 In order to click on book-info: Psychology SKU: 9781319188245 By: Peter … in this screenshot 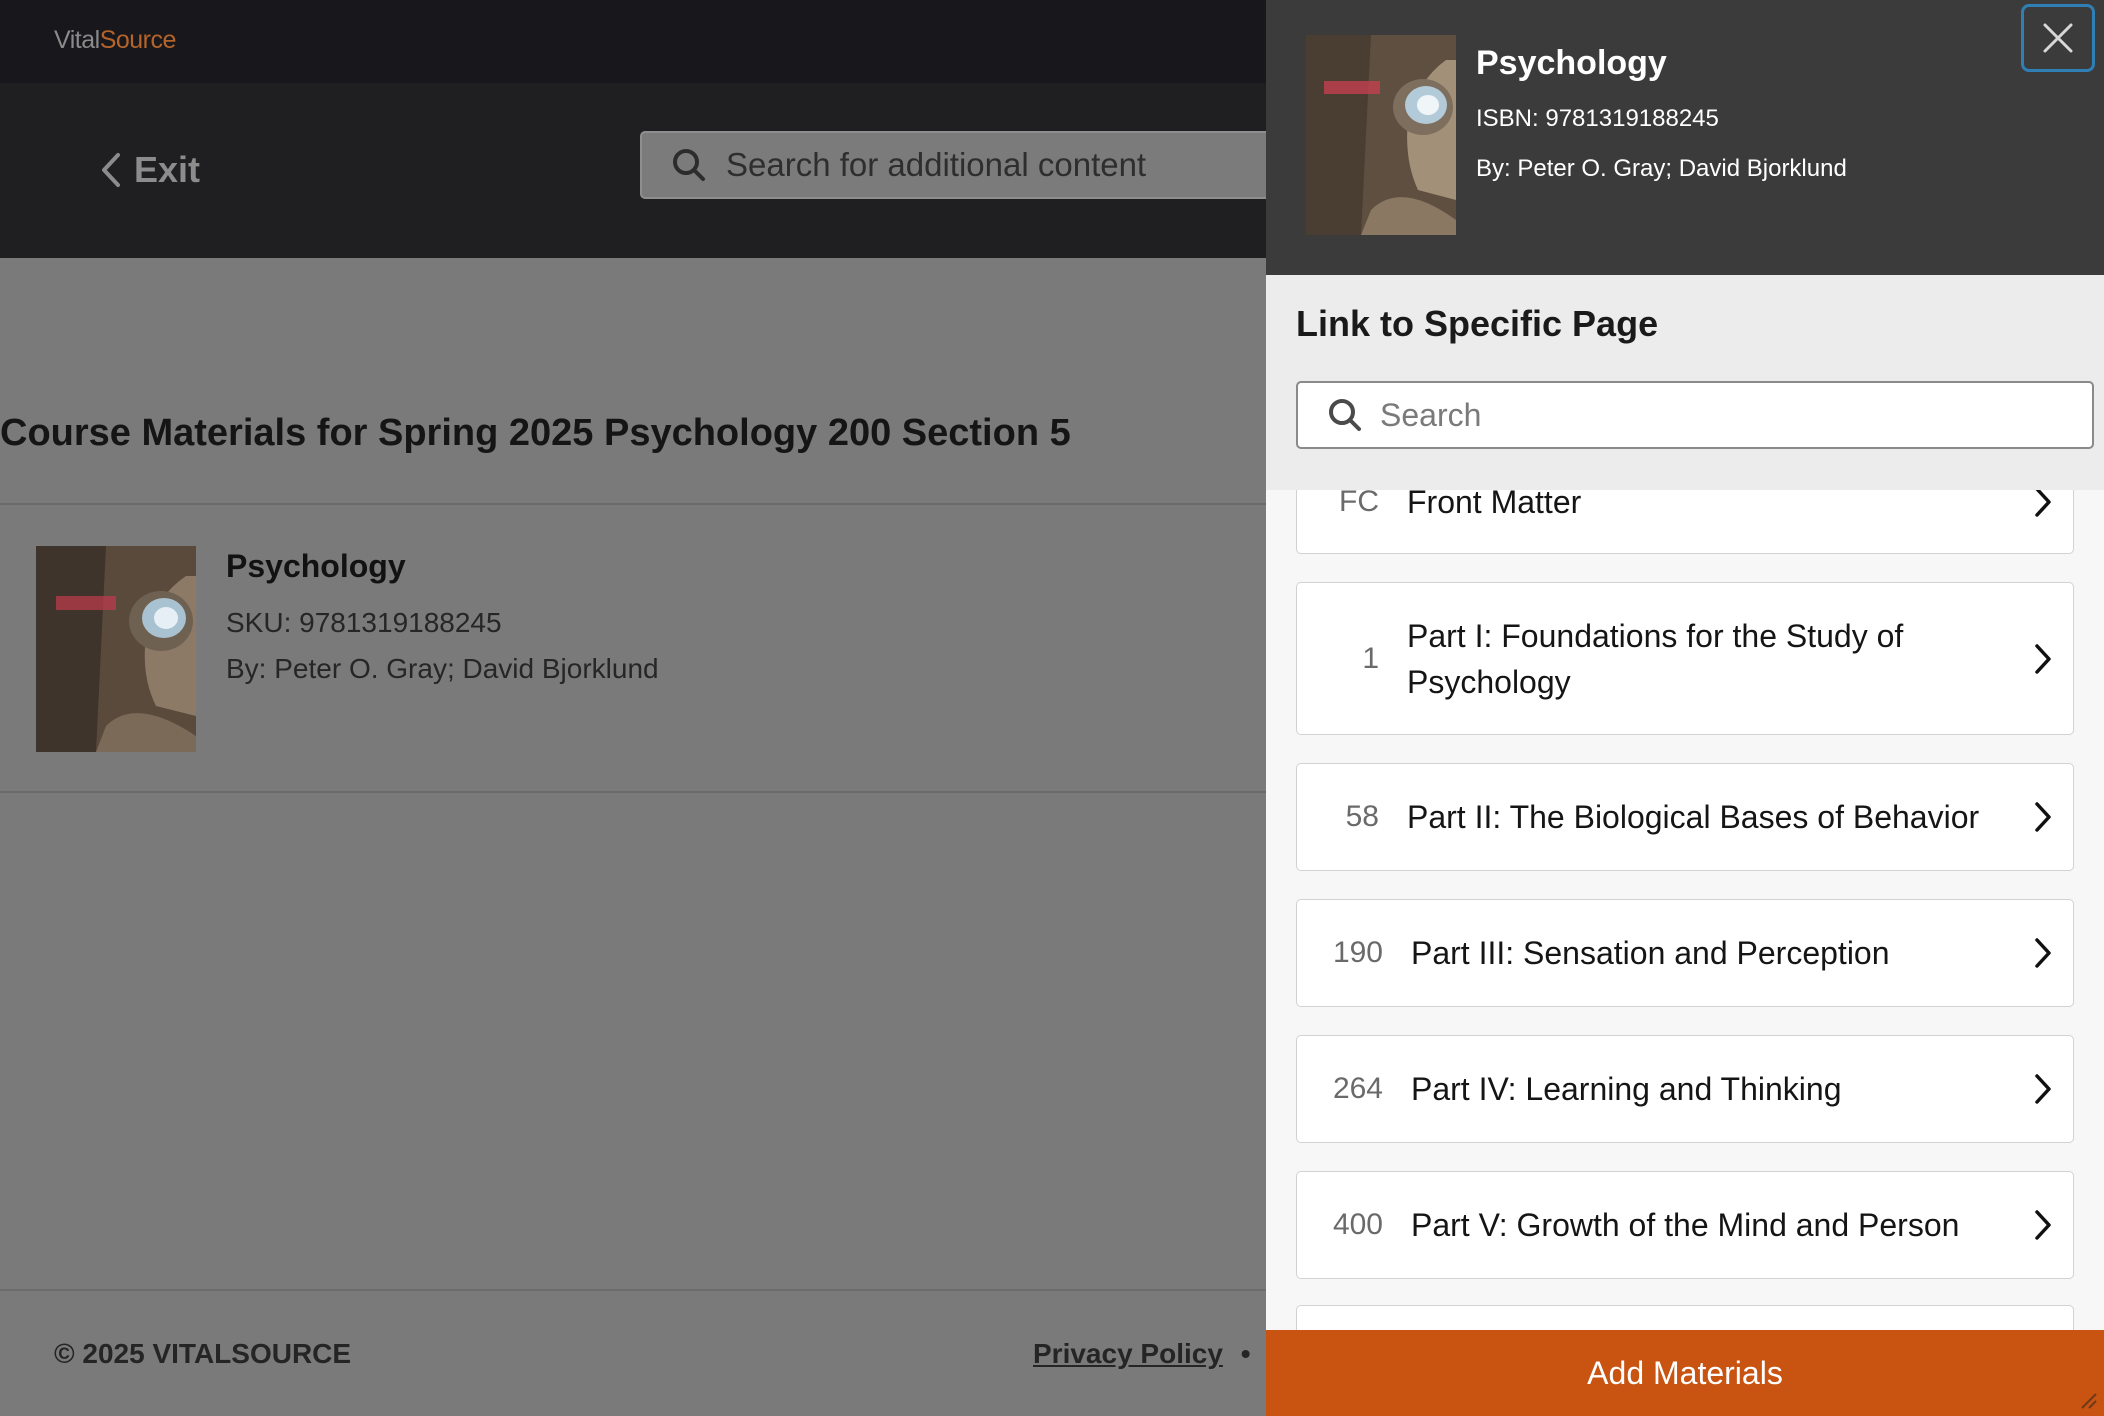, I will do `click(442, 649)`.